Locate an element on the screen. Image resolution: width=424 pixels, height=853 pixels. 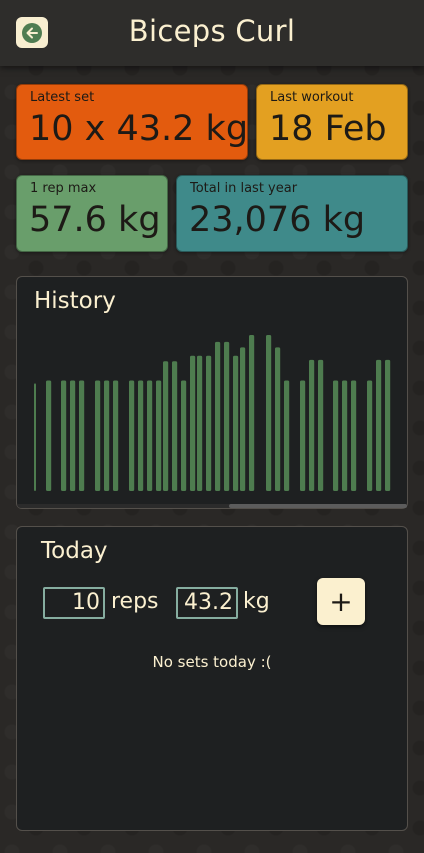
last-workout-value: 18 Feb is located at coordinates (328, 129).